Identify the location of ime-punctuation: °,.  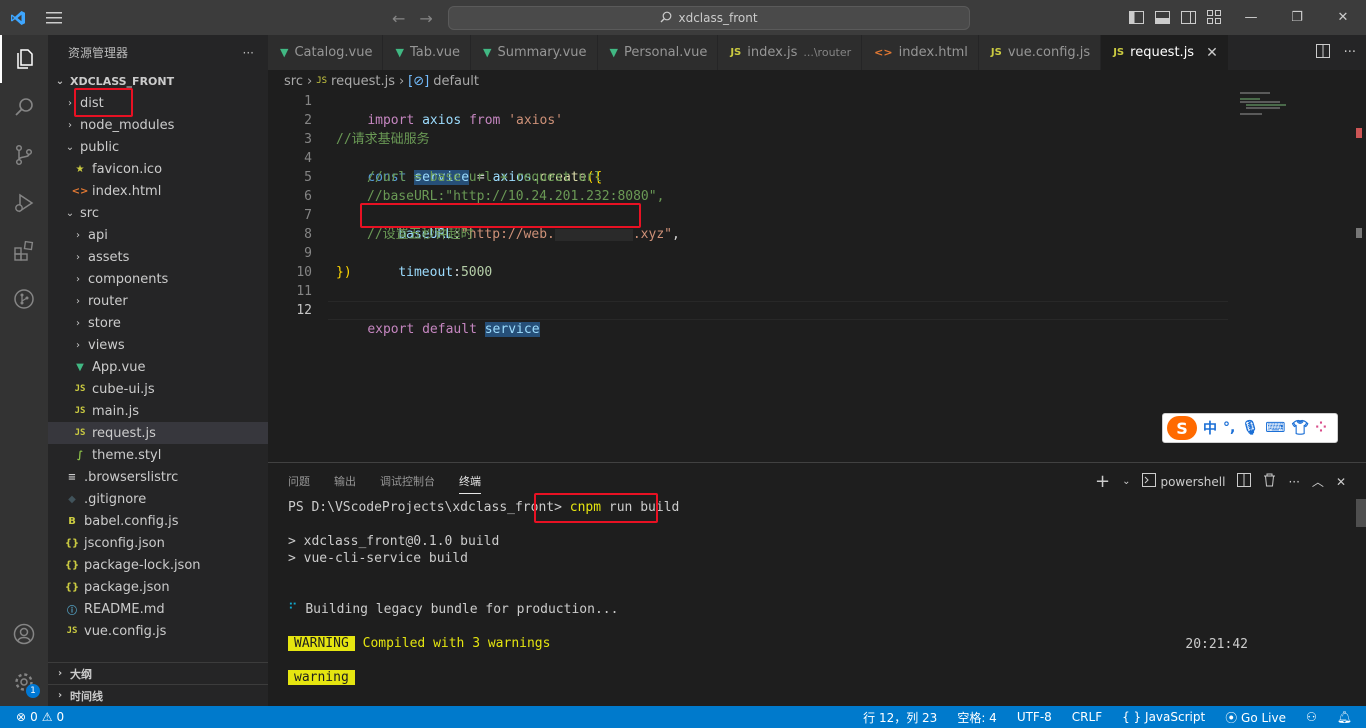
(1229, 428).